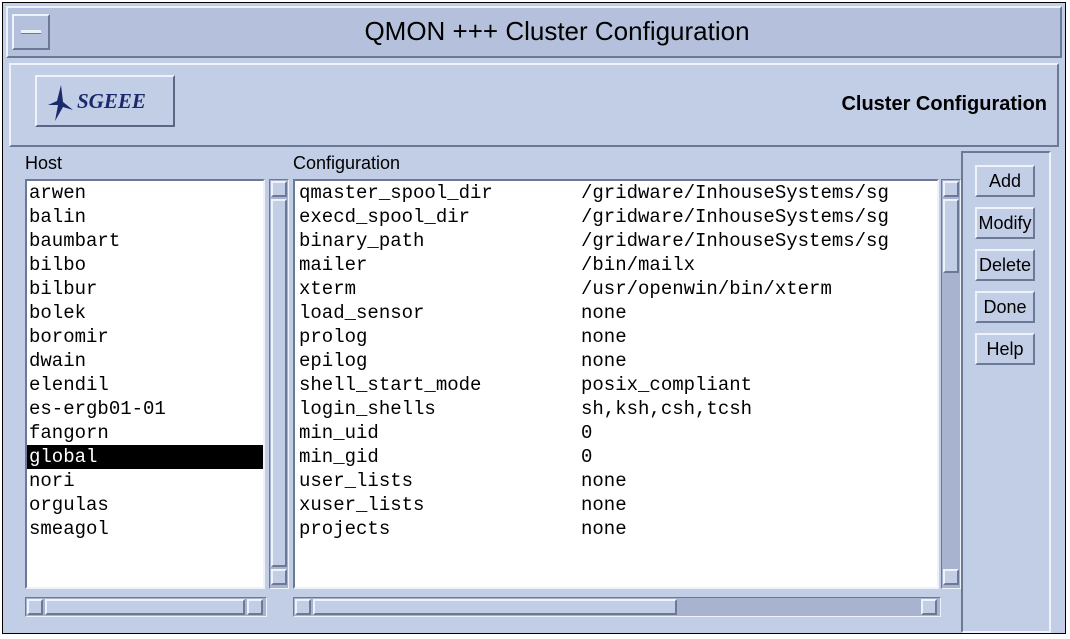 Image resolution: width=1070 pixels, height=639 pixels. What do you see at coordinates (495, 607) in the screenshot?
I see `configuration-hscroll-thumb` at bounding box center [495, 607].